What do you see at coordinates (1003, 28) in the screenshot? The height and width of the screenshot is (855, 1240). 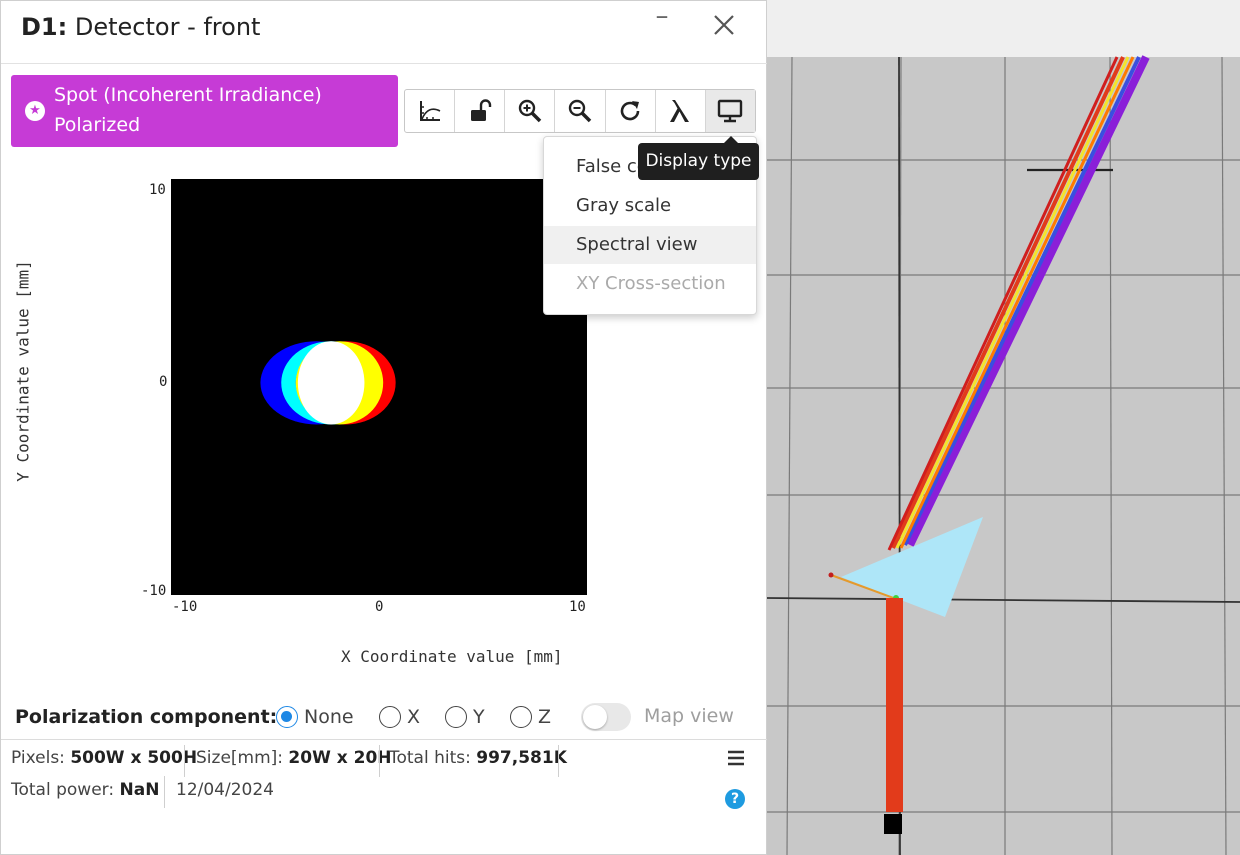 I see `scene-header` at bounding box center [1003, 28].